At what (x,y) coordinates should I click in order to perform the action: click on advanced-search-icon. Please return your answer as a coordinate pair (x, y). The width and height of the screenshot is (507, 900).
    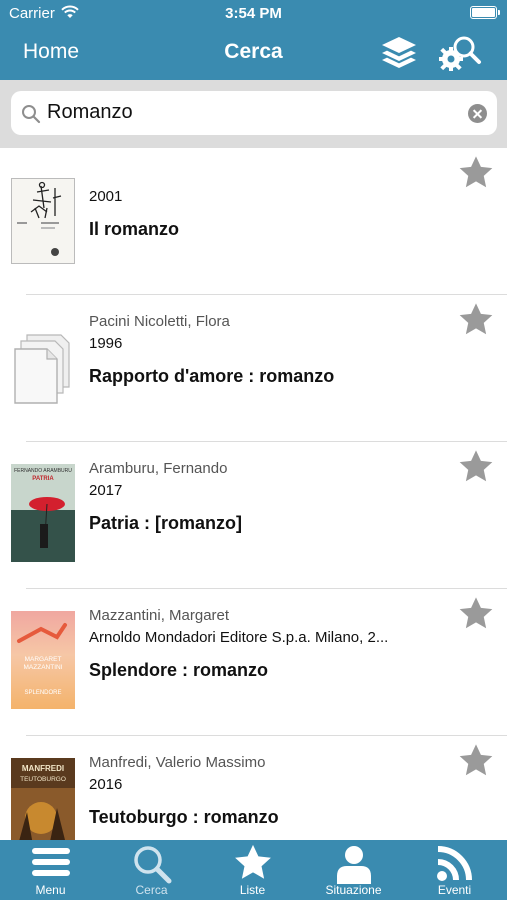
    Looking at the image, I should click on (459, 53).